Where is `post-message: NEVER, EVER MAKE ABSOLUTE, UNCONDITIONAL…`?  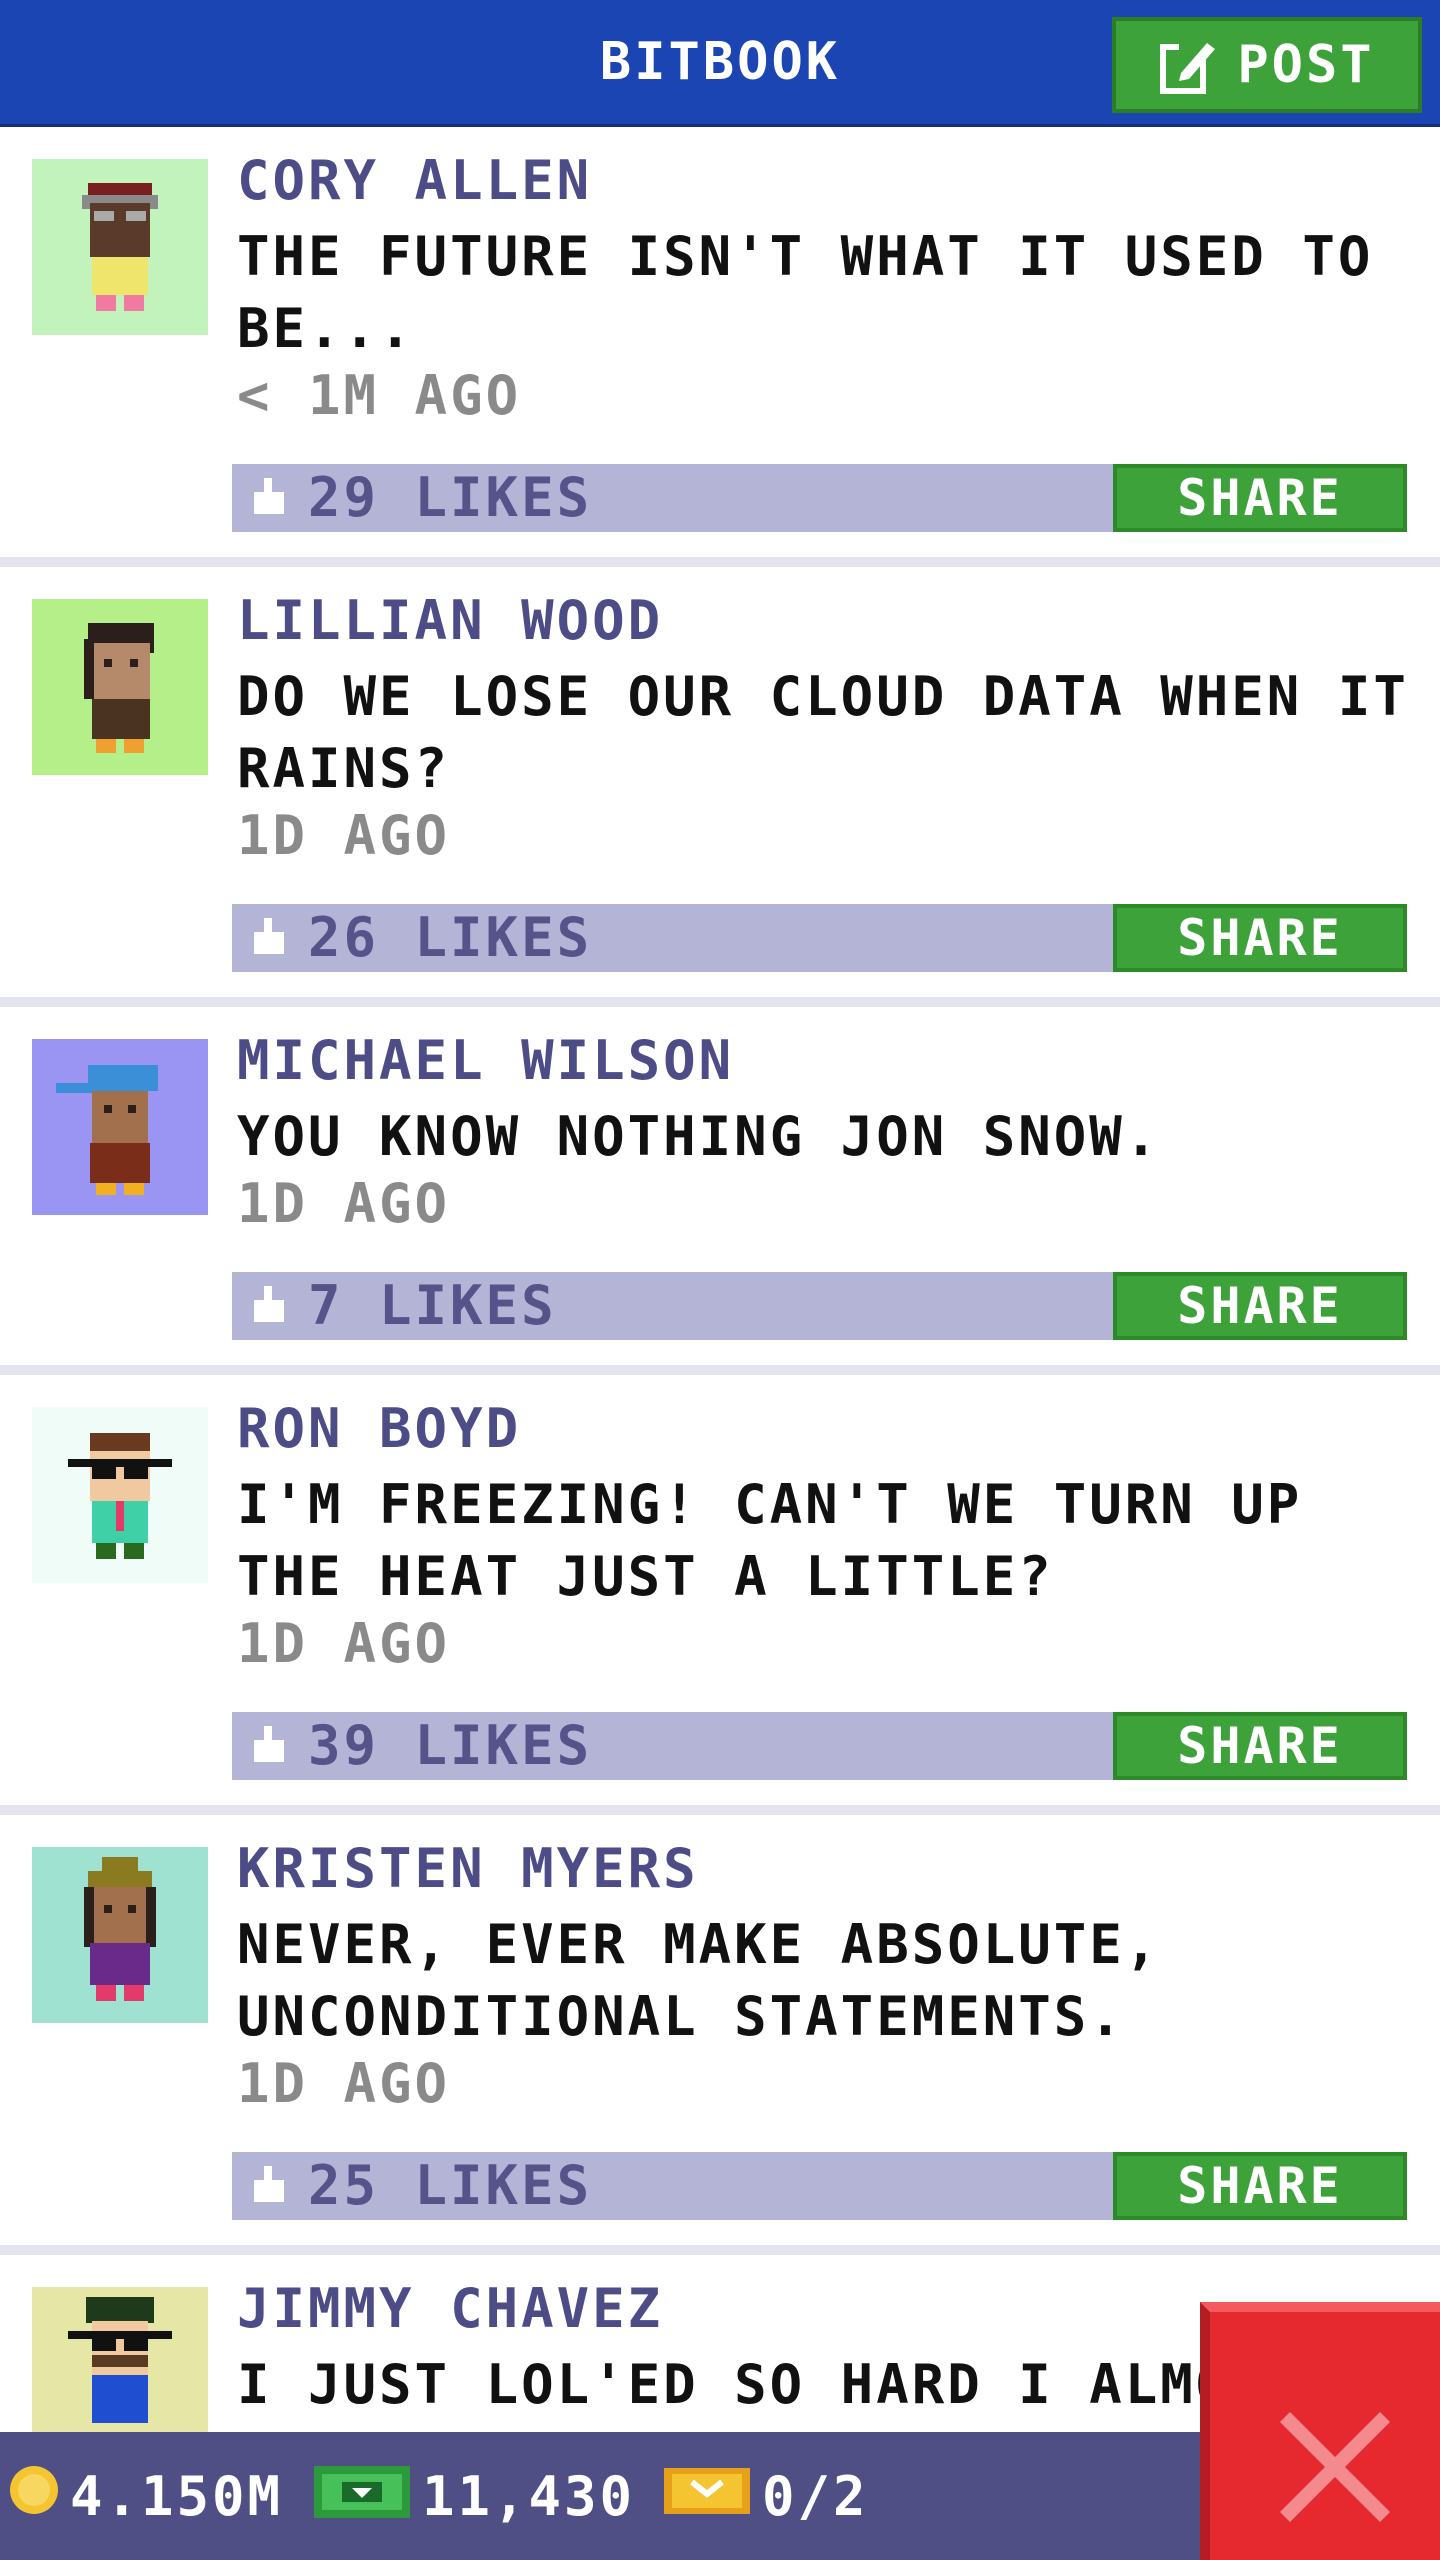
post-message: NEVER, EVER MAKE ABSOLUTE, UNCONDITIONAL… is located at coordinates (699, 1980).